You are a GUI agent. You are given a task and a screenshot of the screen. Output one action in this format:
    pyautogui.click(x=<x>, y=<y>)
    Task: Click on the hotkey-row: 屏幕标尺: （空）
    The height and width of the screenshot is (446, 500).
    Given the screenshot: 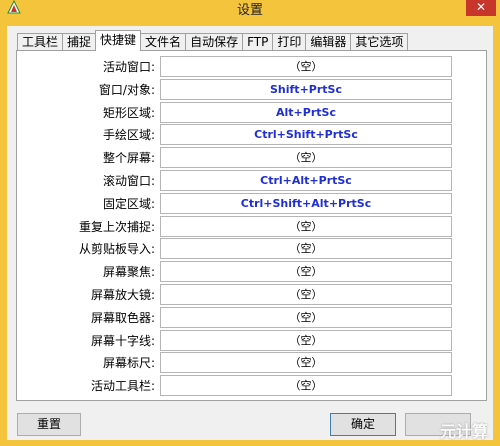 What is the action you would take?
    pyautogui.click(x=251, y=362)
    